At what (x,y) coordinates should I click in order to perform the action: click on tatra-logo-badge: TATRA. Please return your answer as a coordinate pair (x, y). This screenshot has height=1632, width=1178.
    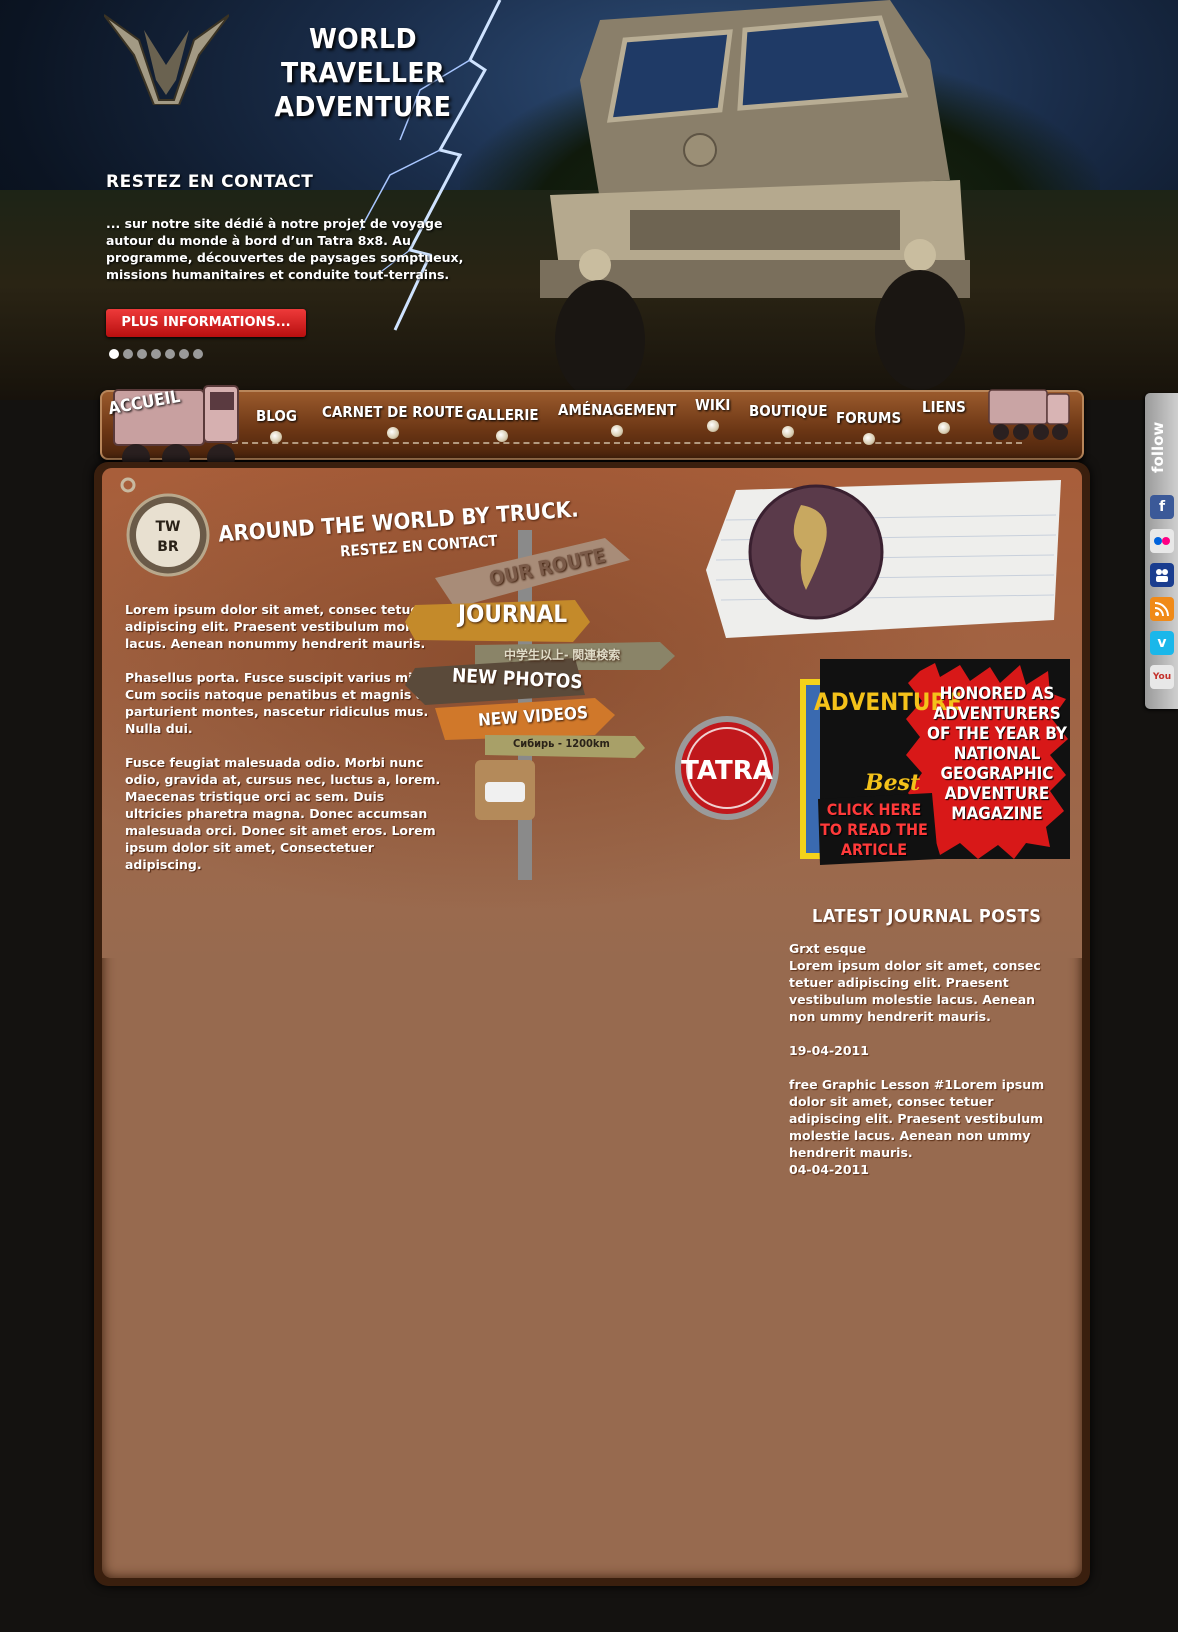
    Looking at the image, I should click on (727, 768).